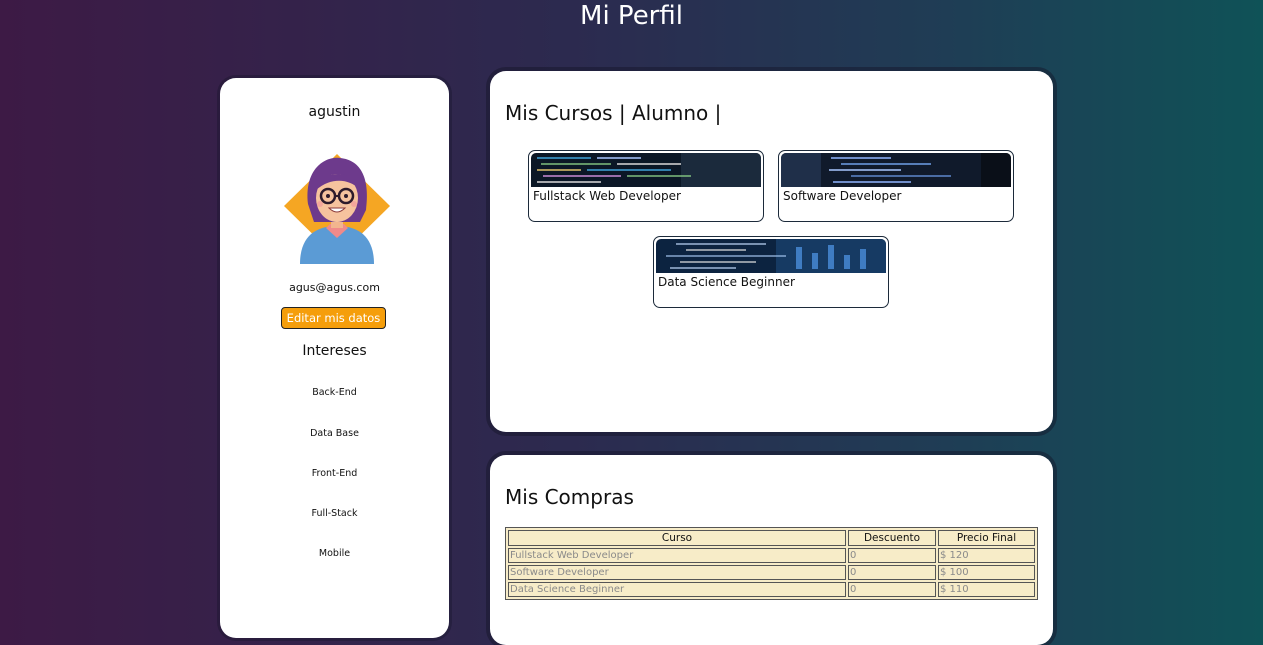  I want to click on interest-item-front-end: Front-End, so click(334, 473).